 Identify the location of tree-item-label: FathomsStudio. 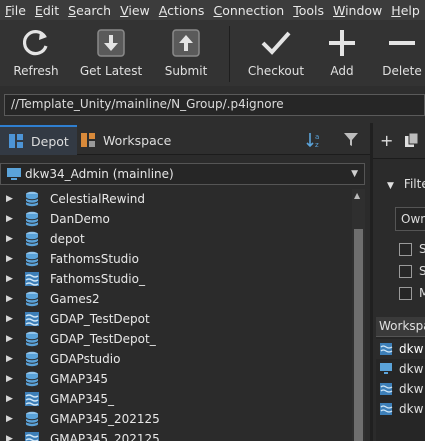
(94, 259).